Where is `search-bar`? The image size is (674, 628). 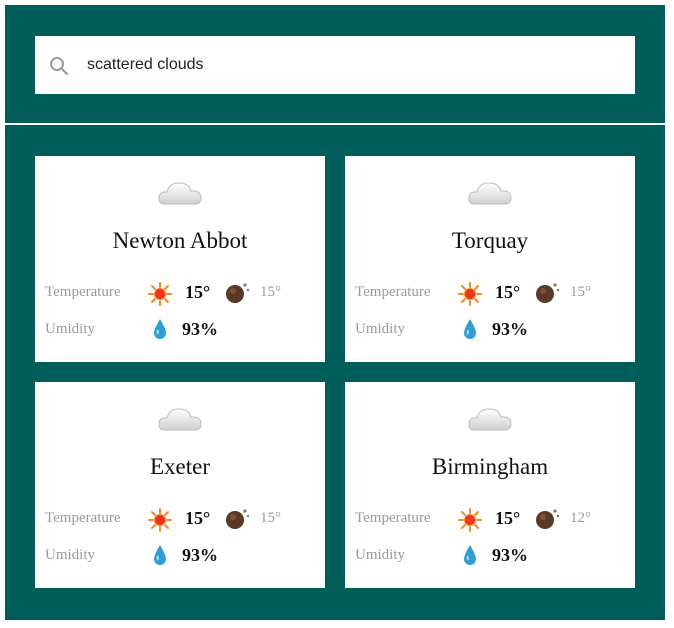 search-bar is located at coordinates (335, 65).